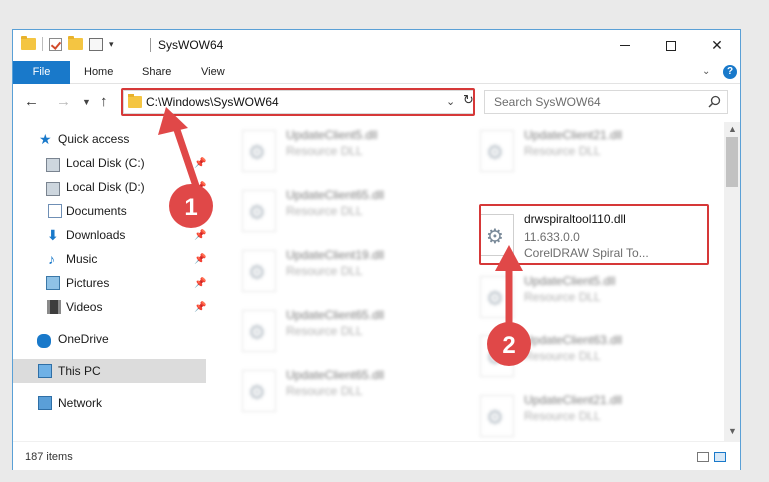 The image size is (769, 482). Describe the element at coordinates (730, 72) in the screenshot. I see `help-icon: ?` at that location.